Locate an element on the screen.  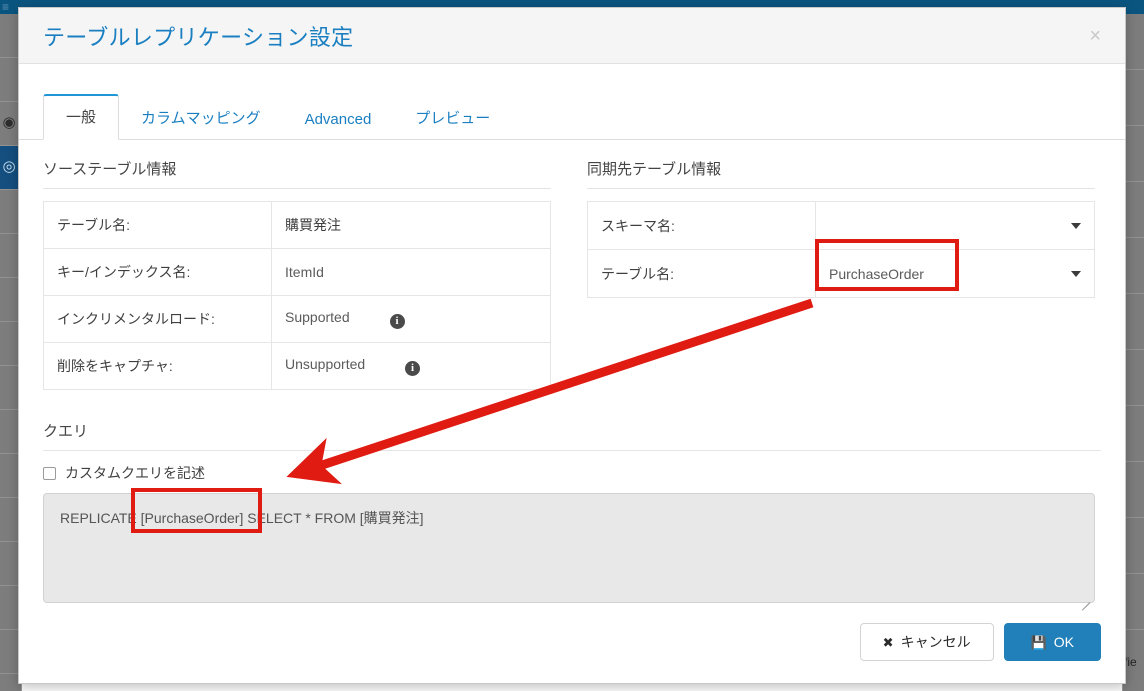
tab-preview: プレビュー is located at coordinates (452, 118).